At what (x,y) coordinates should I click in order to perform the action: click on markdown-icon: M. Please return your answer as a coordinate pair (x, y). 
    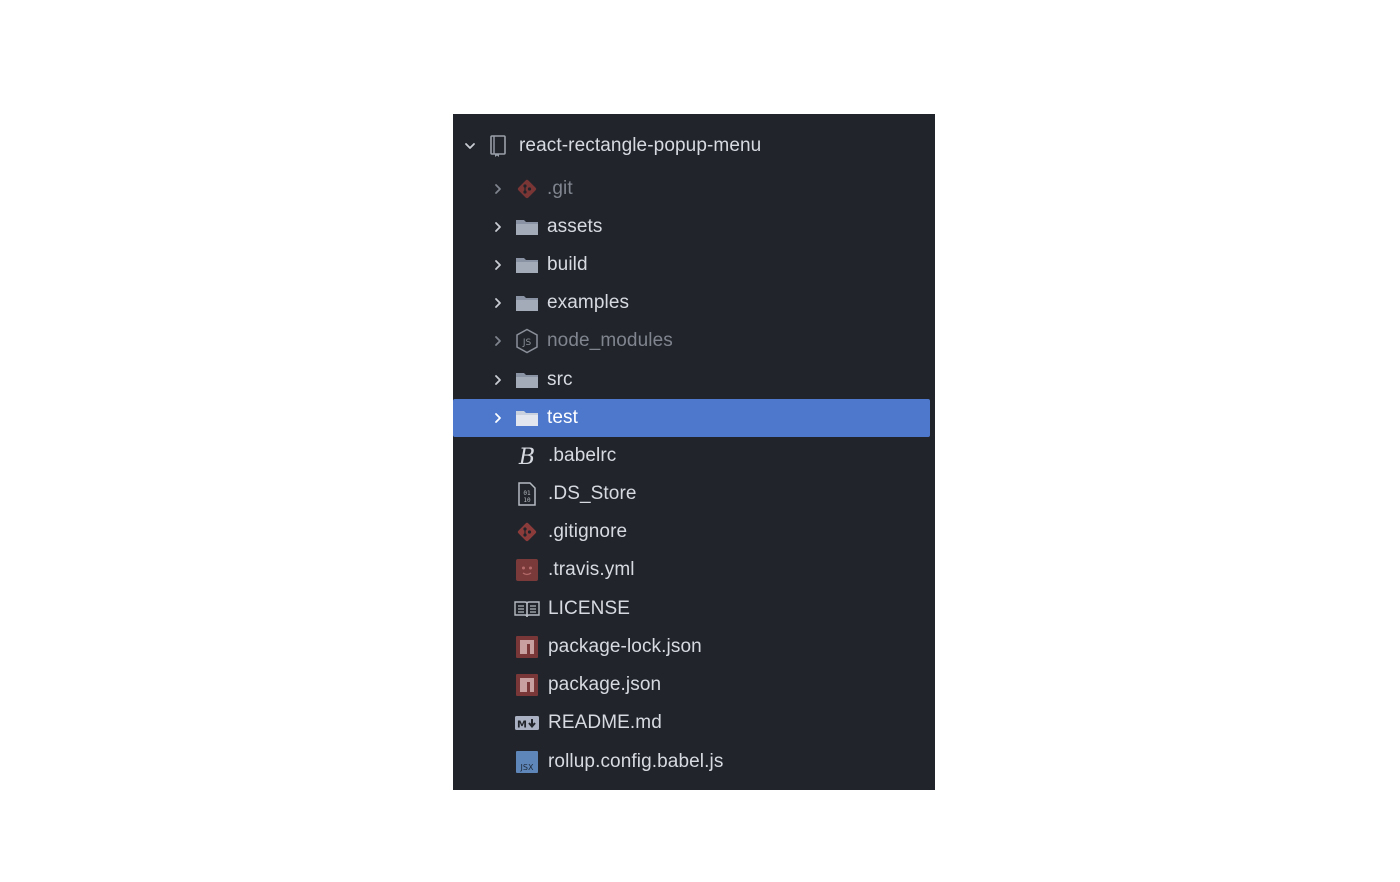
    Looking at the image, I should click on (527, 723).